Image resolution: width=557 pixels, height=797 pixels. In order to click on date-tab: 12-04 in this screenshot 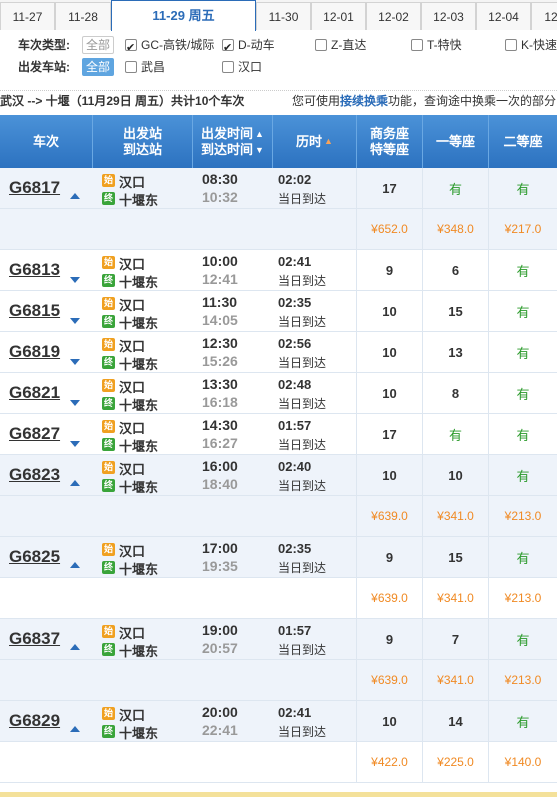, I will do `click(503, 16)`.